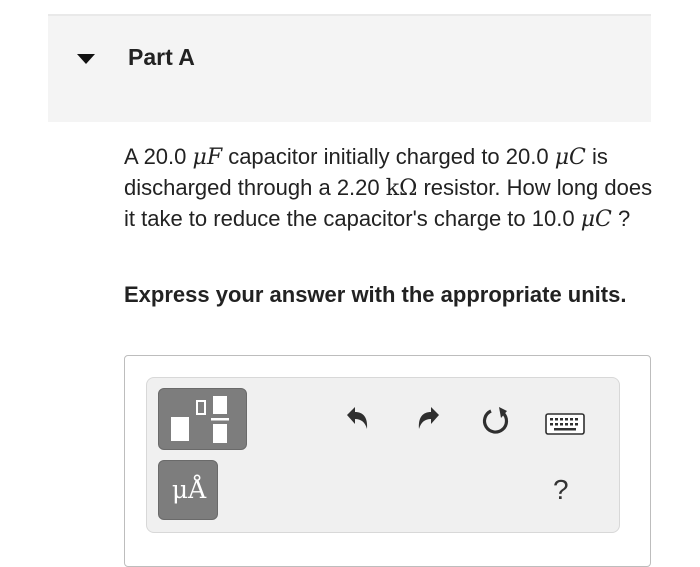  Describe the element at coordinates (207, 157) in the screenshot. I see `unit-microfarad: μF` at that location.